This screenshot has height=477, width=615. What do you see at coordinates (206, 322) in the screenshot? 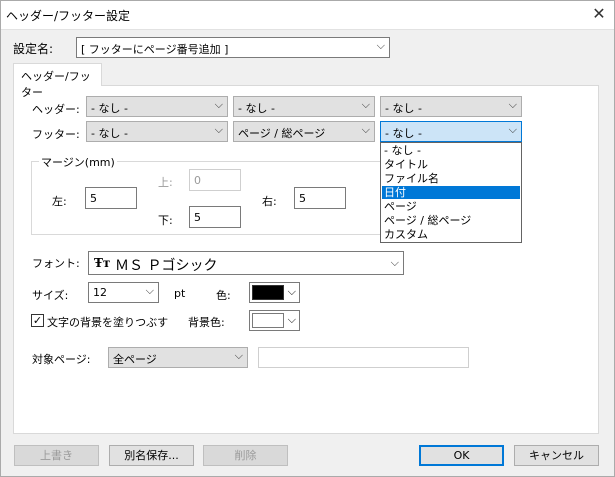
I see `bg-color-label: 背景色:` at bounding box center [206, 322].